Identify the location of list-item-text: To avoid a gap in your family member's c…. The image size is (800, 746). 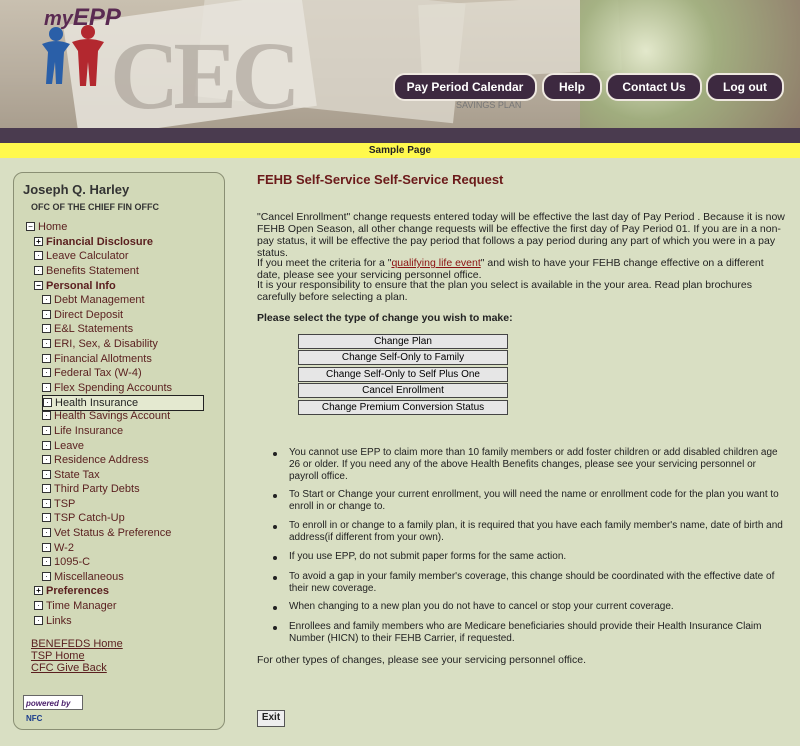
(532, 582).